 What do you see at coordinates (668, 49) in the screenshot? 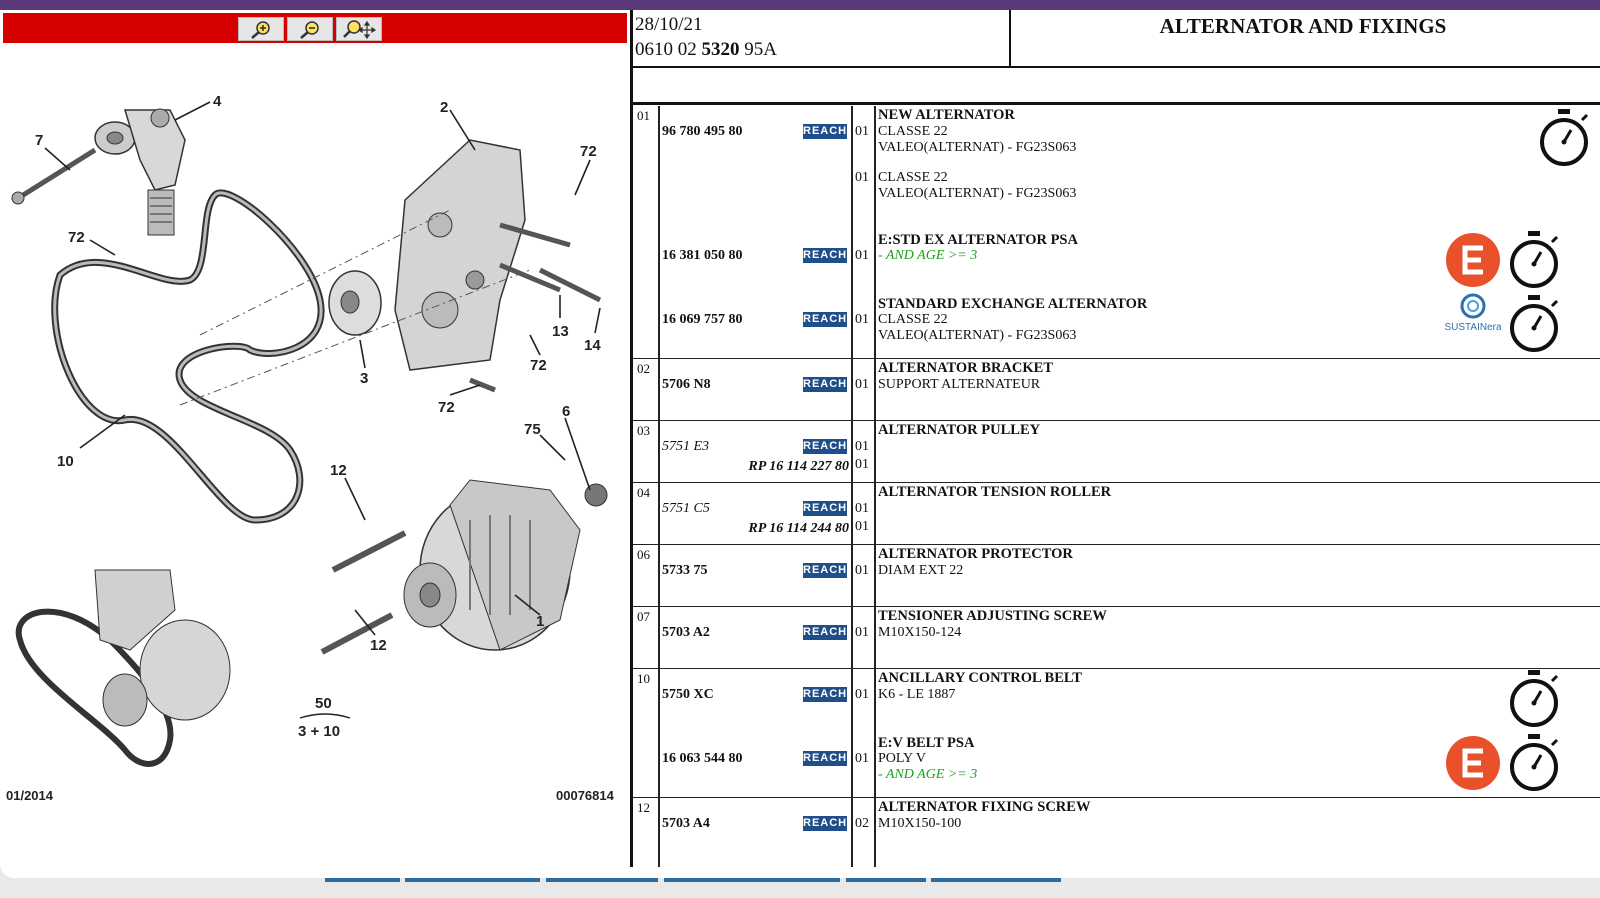
I see `ref-prefix: 0610 02` at bounding box center [668, 49].